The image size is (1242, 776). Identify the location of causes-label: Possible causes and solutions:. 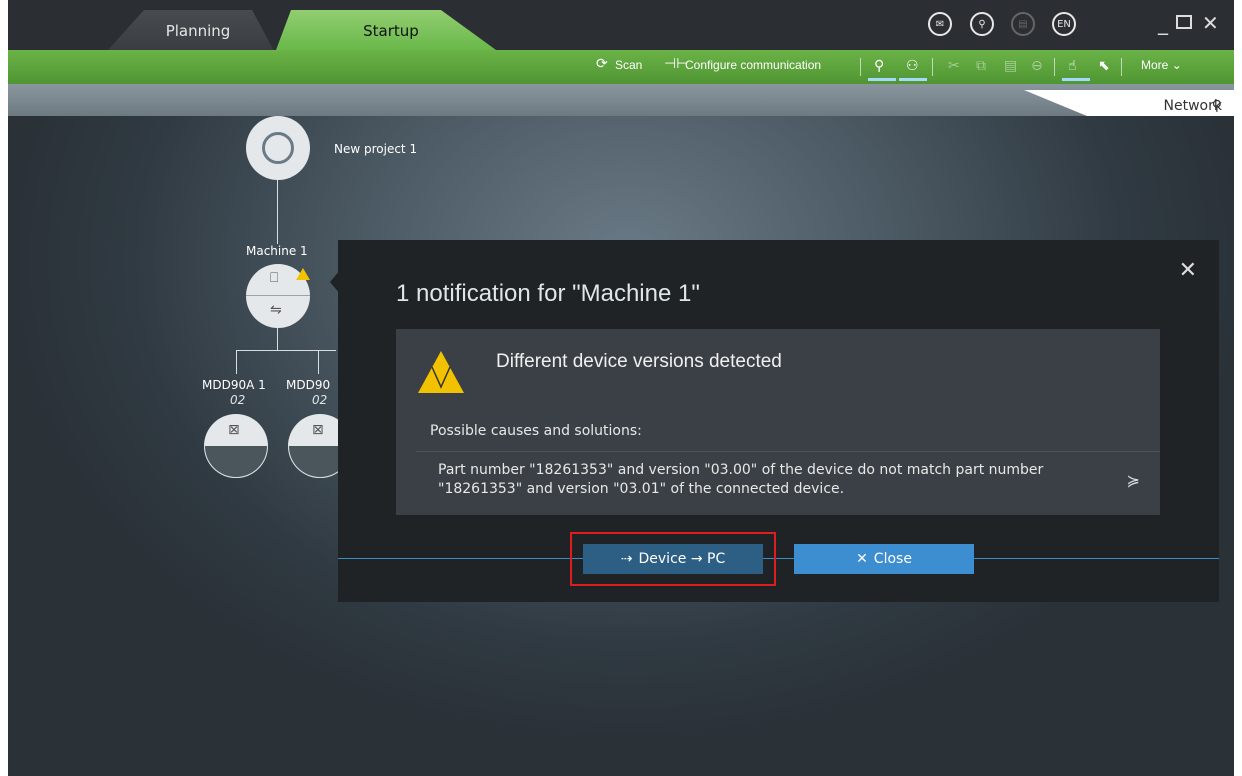
(536, 431).